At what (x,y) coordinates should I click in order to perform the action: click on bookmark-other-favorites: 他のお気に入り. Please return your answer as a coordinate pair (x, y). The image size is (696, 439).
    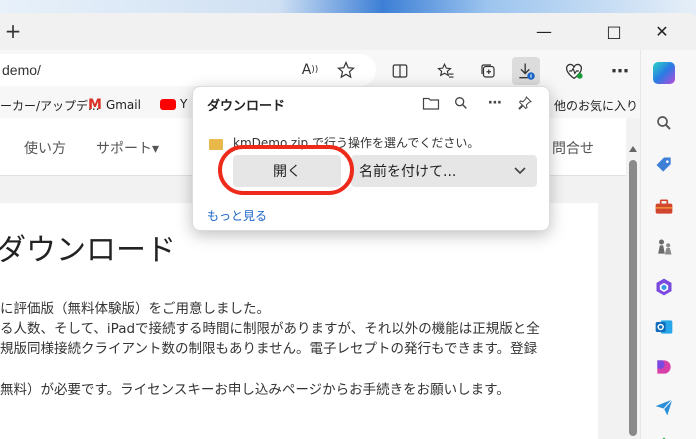
    Looking at the image, I should click on (596, 105).